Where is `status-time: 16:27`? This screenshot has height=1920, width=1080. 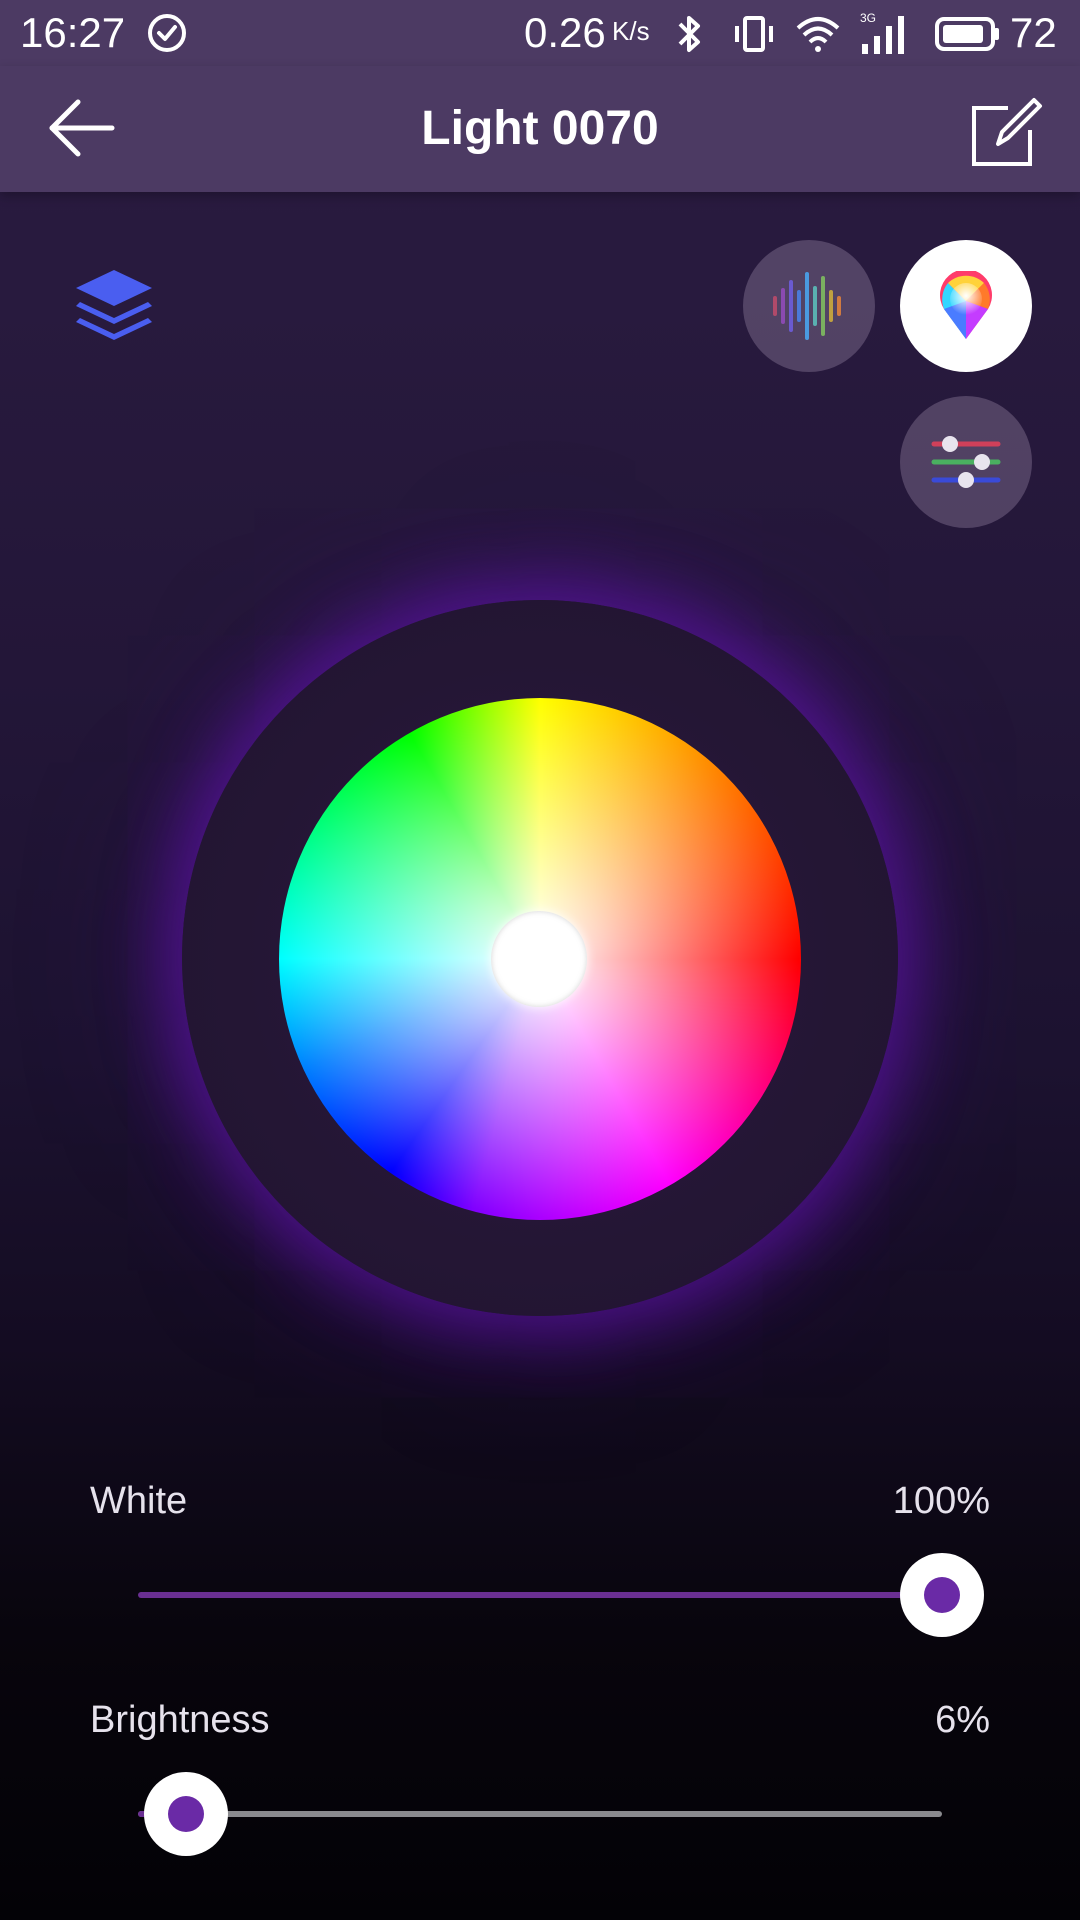
status-time: 16:27 is located at coordinates (73, 32).